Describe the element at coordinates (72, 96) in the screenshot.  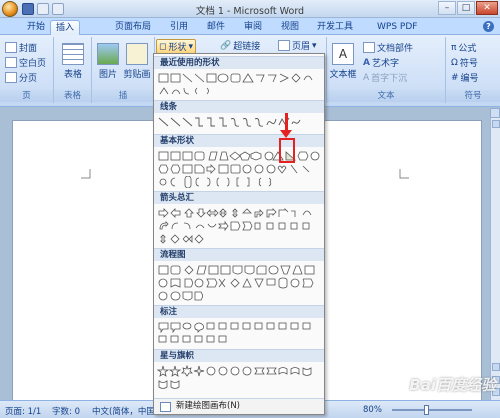
I see `table-group-label: 表格` at that location.